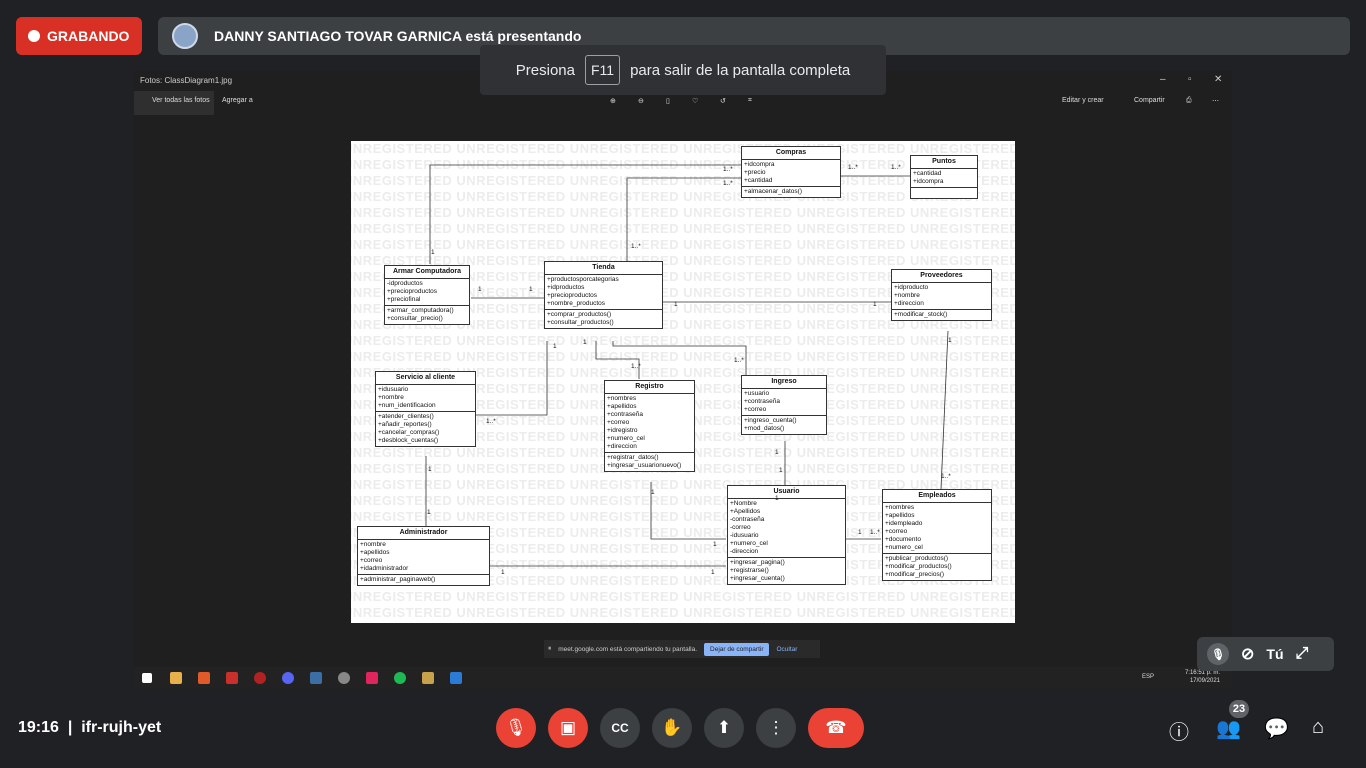  Describe the element at coordinates (641, 101) in the screenshot. I see `zoom-out-icon: ⊖` at that location.